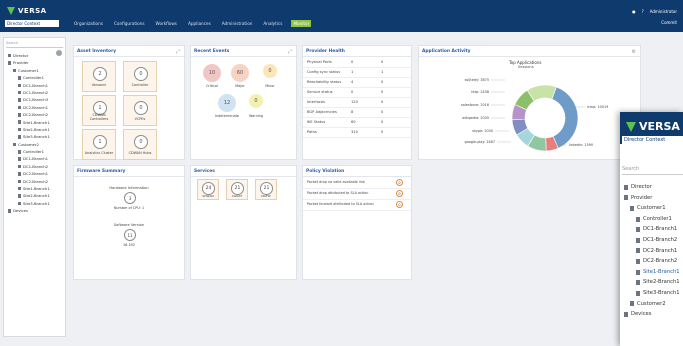  Describe the element at coordinates (301, 23) in the screenshot. I see `nav-monitor: Monitor` at that location.